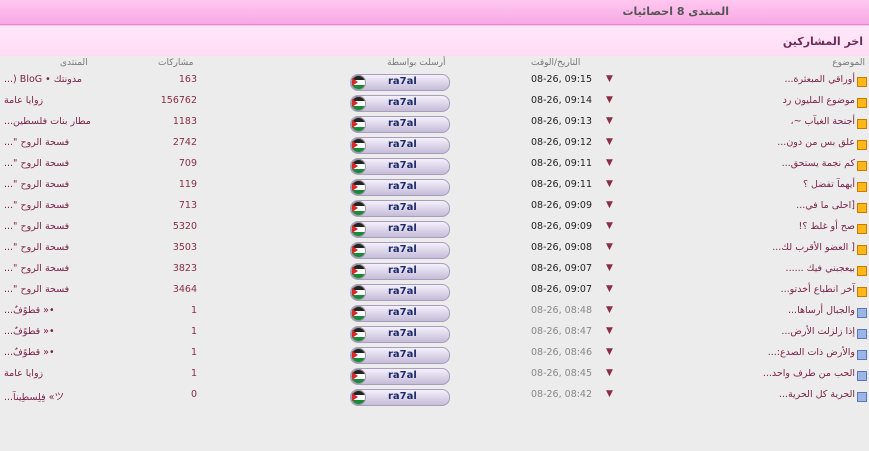 Image resolution: width=869 pixels, height=451 pixels. Describe the element at coordinates (822, 41) in the screenshot. I see `latest-posters-title: اخر المشاركين` at that location.